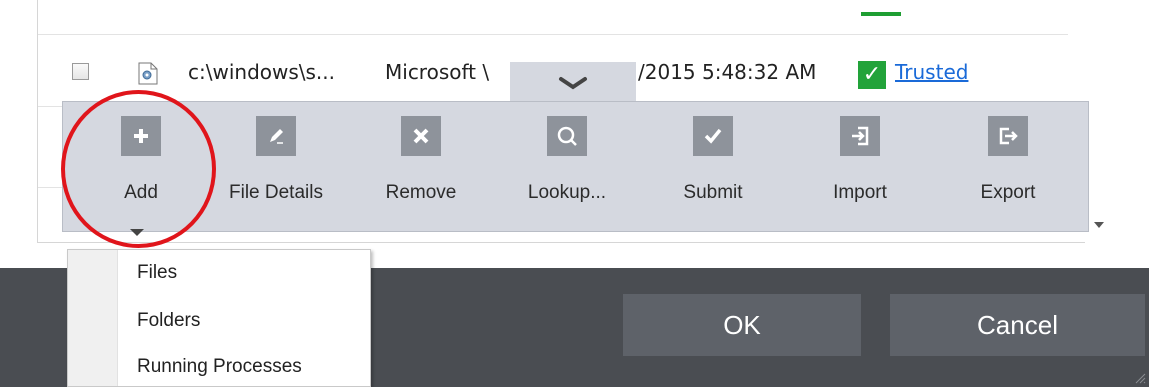  Describe the element at coordinates (168, 321) in the screenshot. I see `menu-item-folders: Folders` at that location.